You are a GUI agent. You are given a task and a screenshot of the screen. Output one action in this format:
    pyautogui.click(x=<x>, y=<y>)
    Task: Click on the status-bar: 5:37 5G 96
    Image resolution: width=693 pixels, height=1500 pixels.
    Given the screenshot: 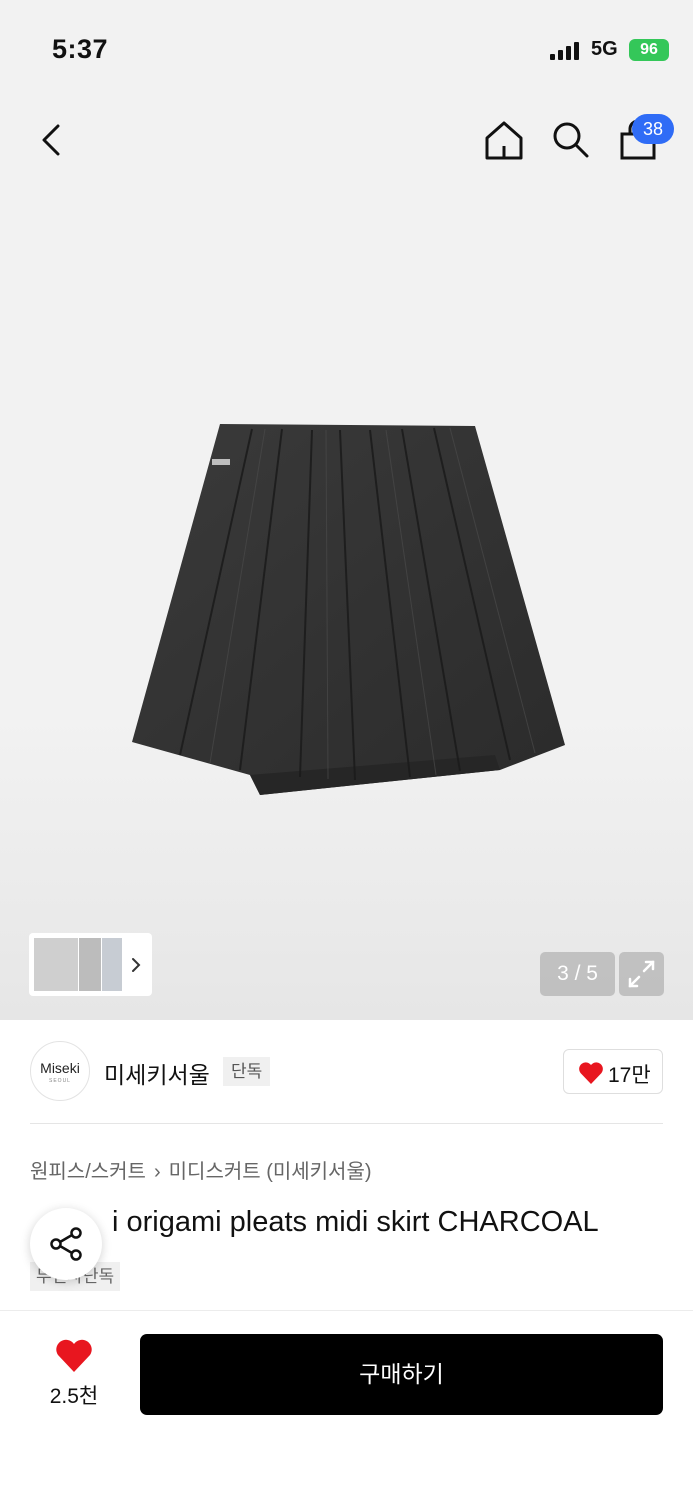 What is the action you would take?
    pyautogui.click(x=346, y=45)
    